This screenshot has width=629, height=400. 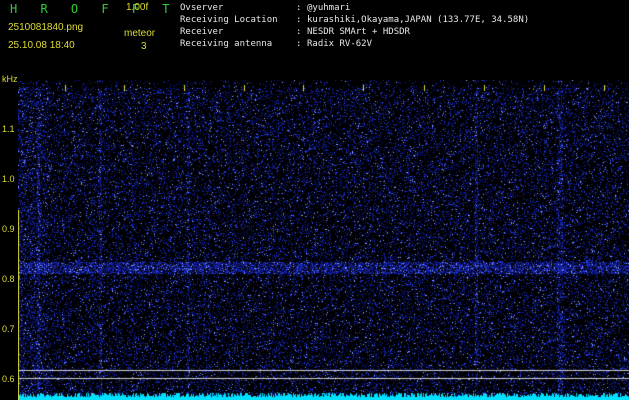 I want to click on y-tick-label: 1.0, so click(x=8, y=179).